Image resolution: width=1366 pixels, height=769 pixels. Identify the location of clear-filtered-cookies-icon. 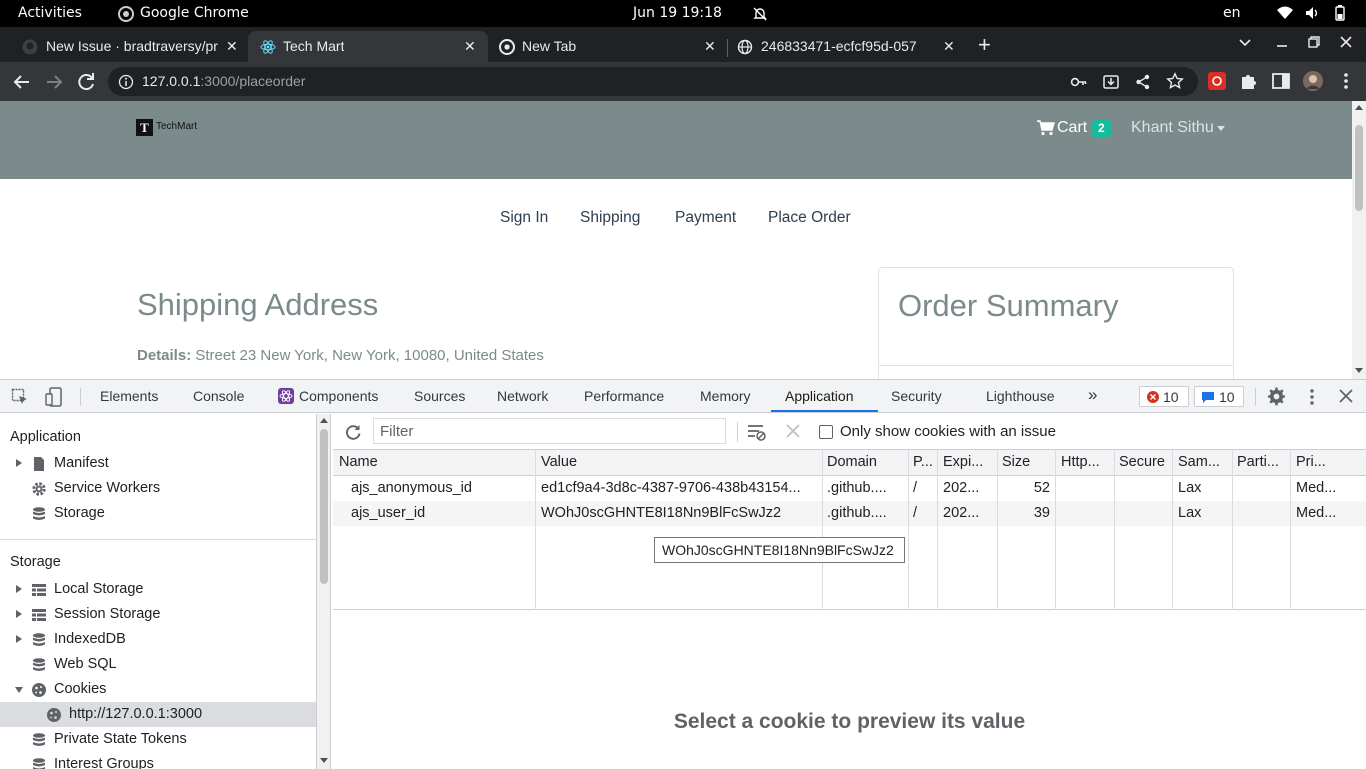
(757, 432).